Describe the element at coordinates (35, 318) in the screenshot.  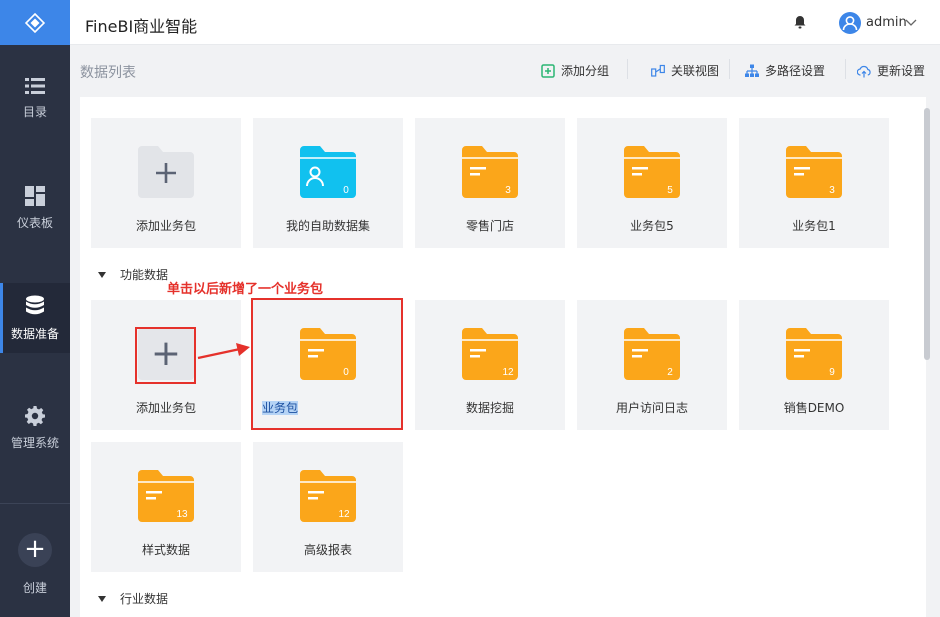
I see `sidebar-item-data-prep: 数据准备` at that location.